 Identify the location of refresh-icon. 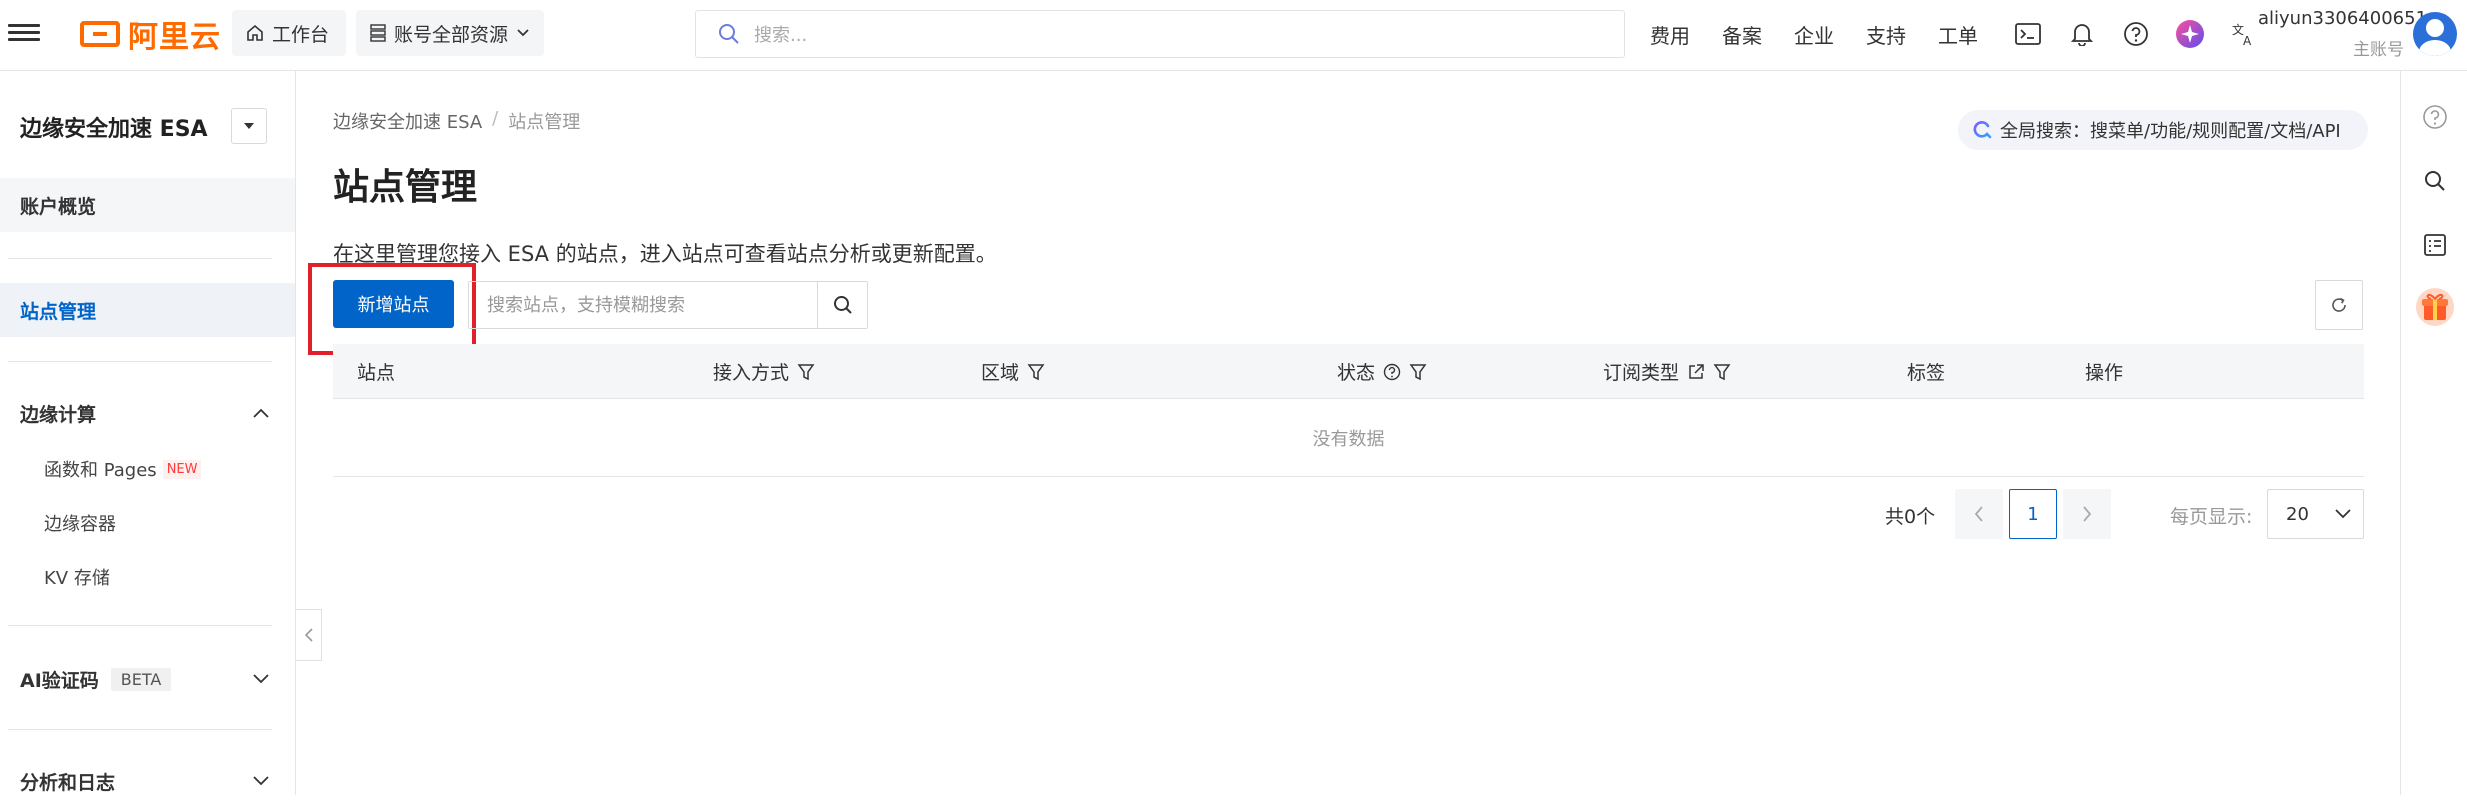
(2339, 304).